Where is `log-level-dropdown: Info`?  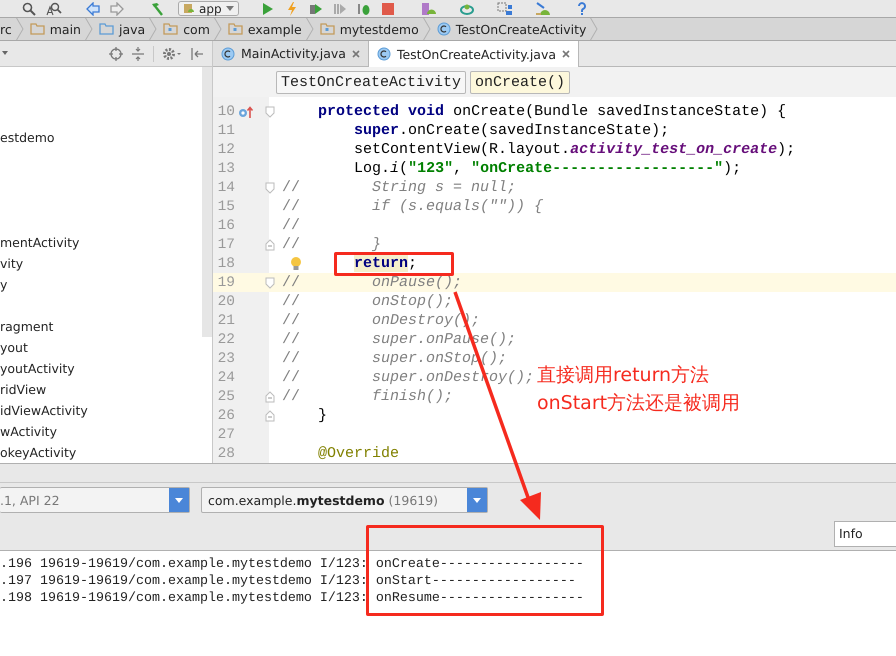
log-level-dropdown: Info is located at coordinates (865, 533).